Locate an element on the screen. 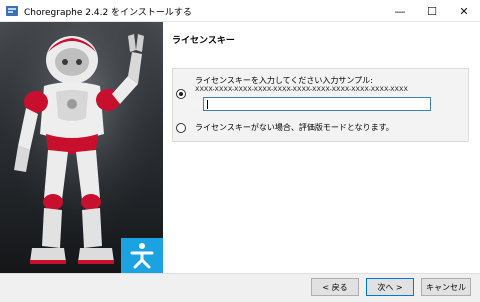 The width and height of the screenshot is (480, 302). no-license-label: ライセンスキーがない場合、評価版モードとなります。 is located at coordinates (294, 127).